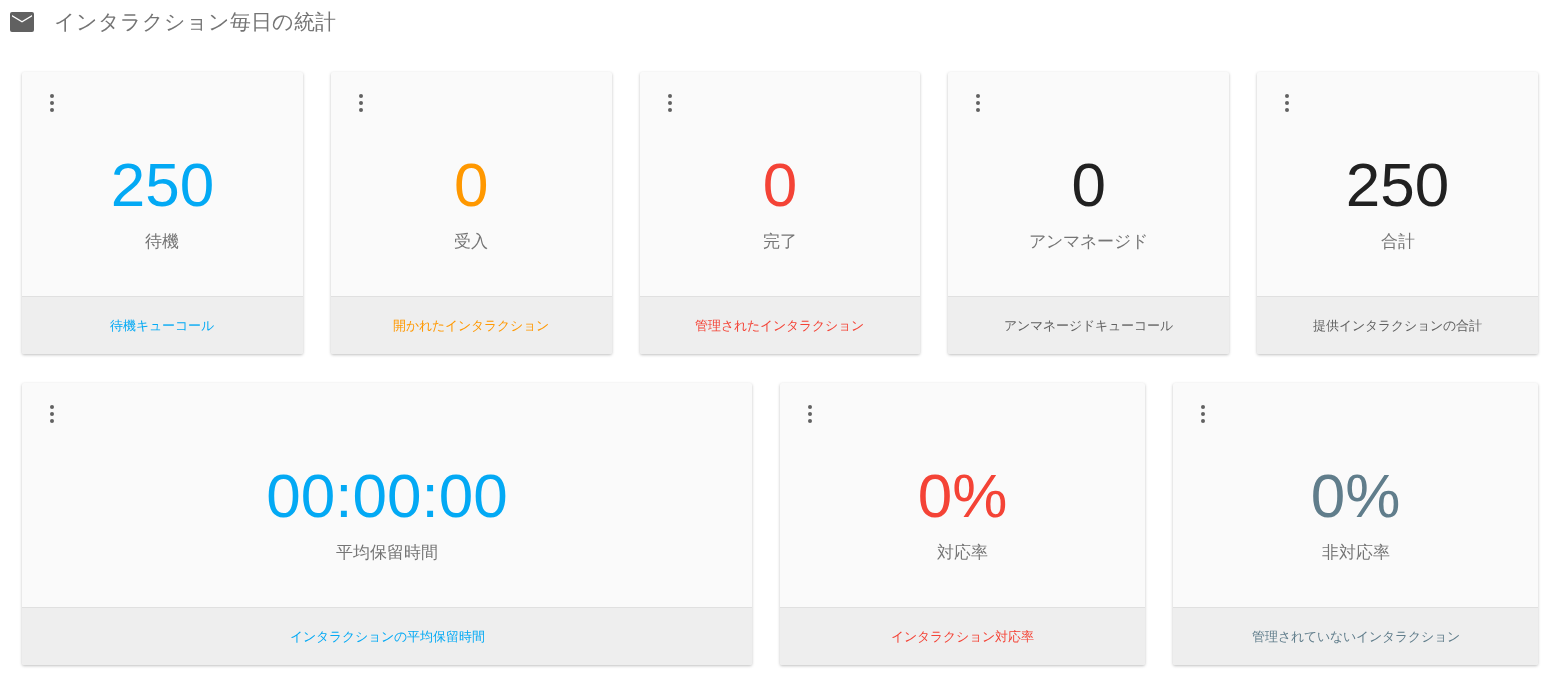 The image size is (1548, 679). What do you see at coordinates (162, 325) in the screenshot?
I see `stat-description: 待機キューコール` at bounding box center [162, 325].